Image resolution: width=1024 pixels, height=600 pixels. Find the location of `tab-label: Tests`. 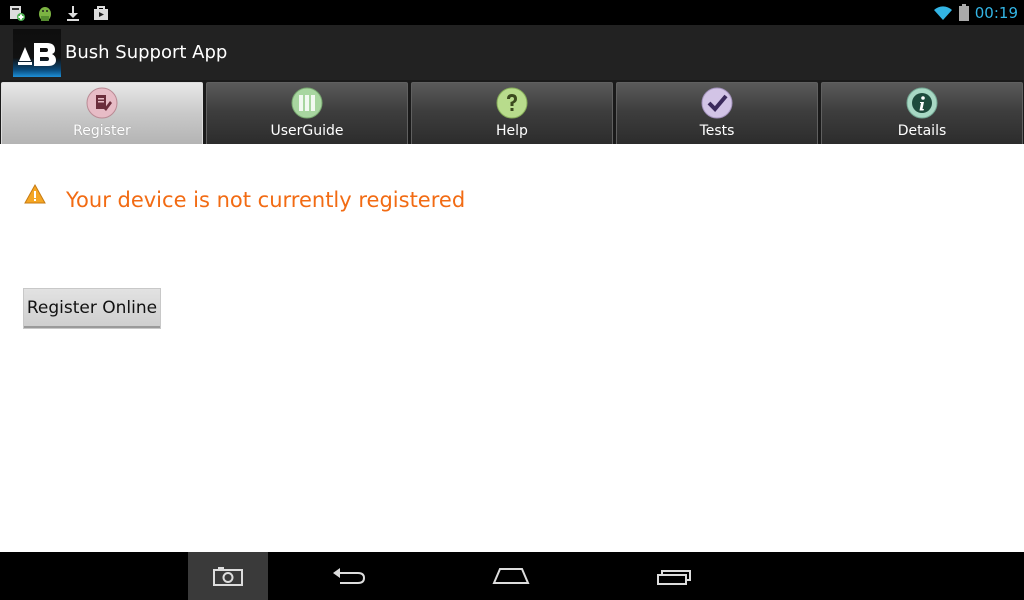

tab-label: Tests is located at coordinates (717, 131).